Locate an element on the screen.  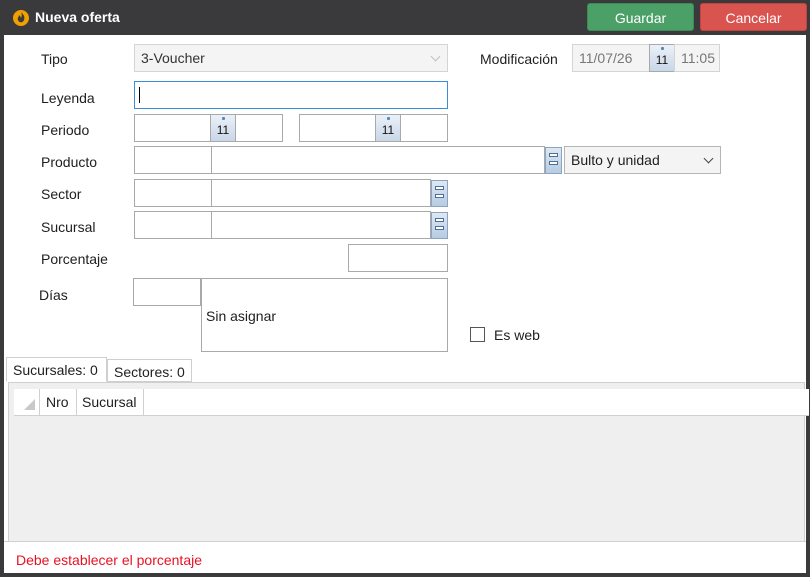
column-header-sucursal: Sucursal is located at coordinates (110, 402).